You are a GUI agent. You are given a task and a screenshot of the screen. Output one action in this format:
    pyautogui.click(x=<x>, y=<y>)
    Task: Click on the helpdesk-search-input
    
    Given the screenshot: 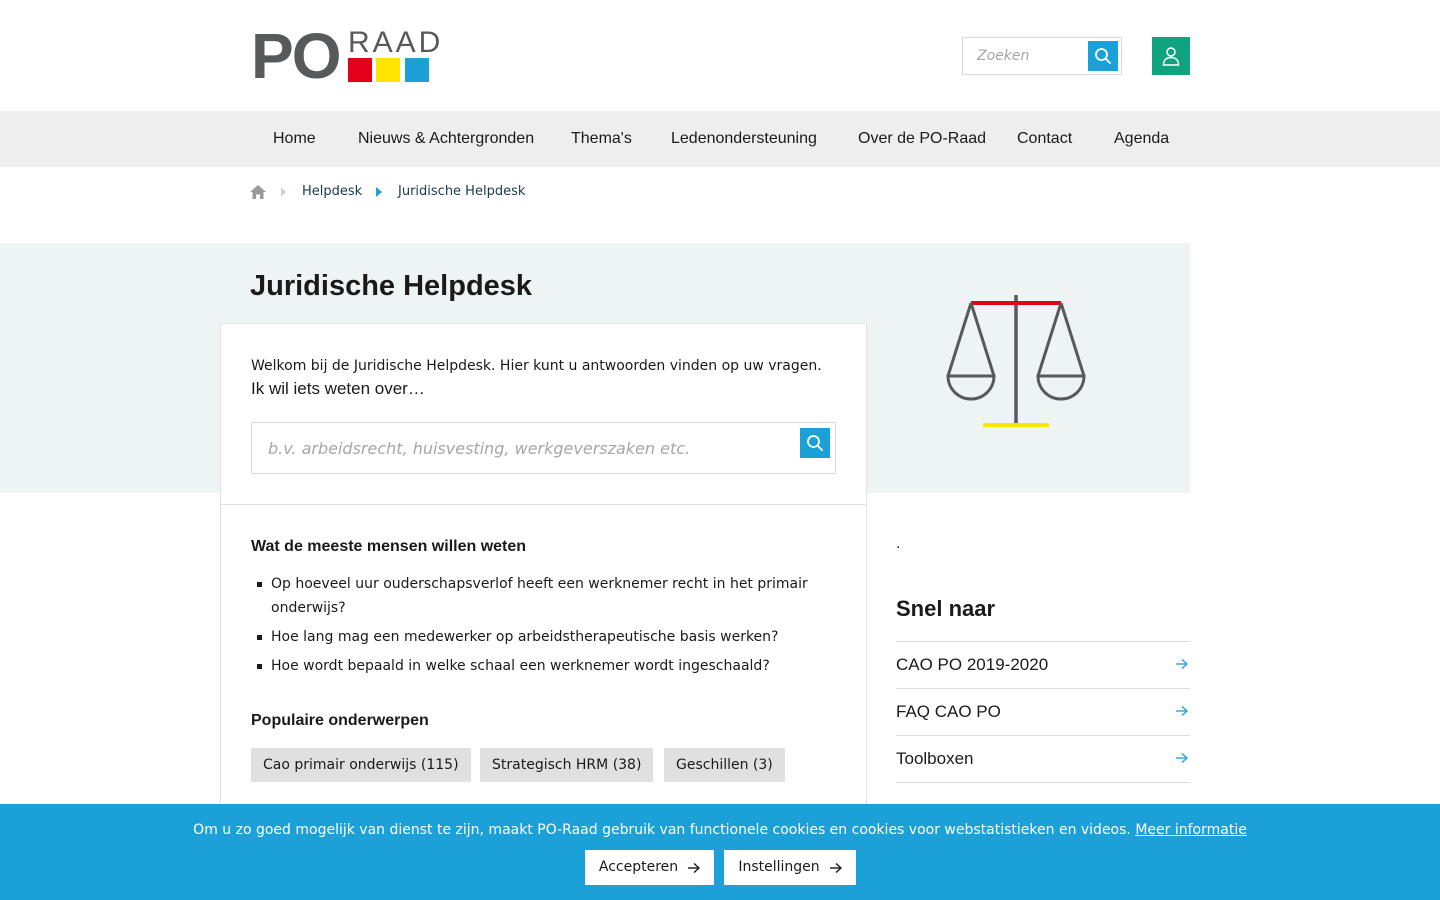 What is the action you would take?
    pyautogui.click(x=522, y=448)
    